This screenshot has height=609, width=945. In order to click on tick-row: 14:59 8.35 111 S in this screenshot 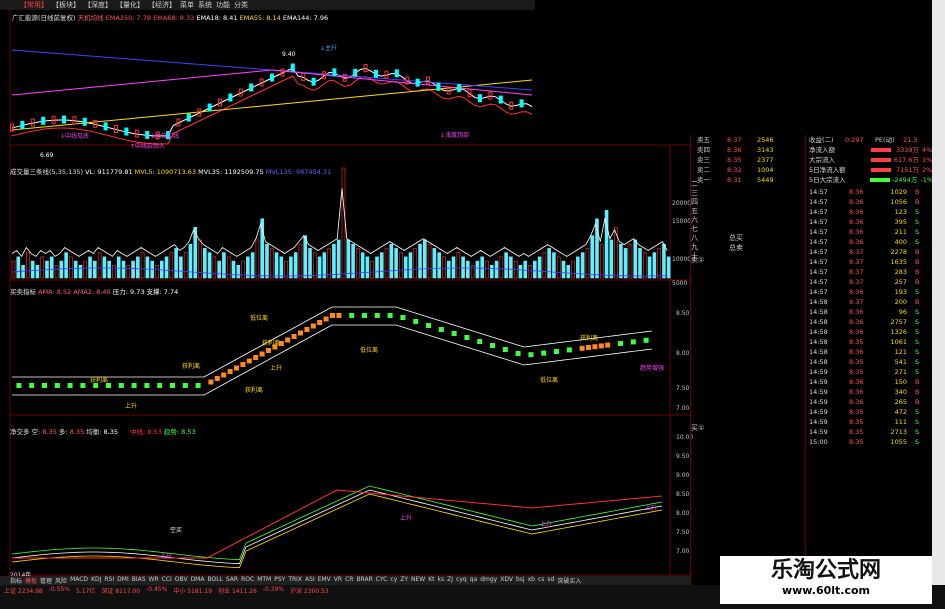, I will do `click(871, 422)`.